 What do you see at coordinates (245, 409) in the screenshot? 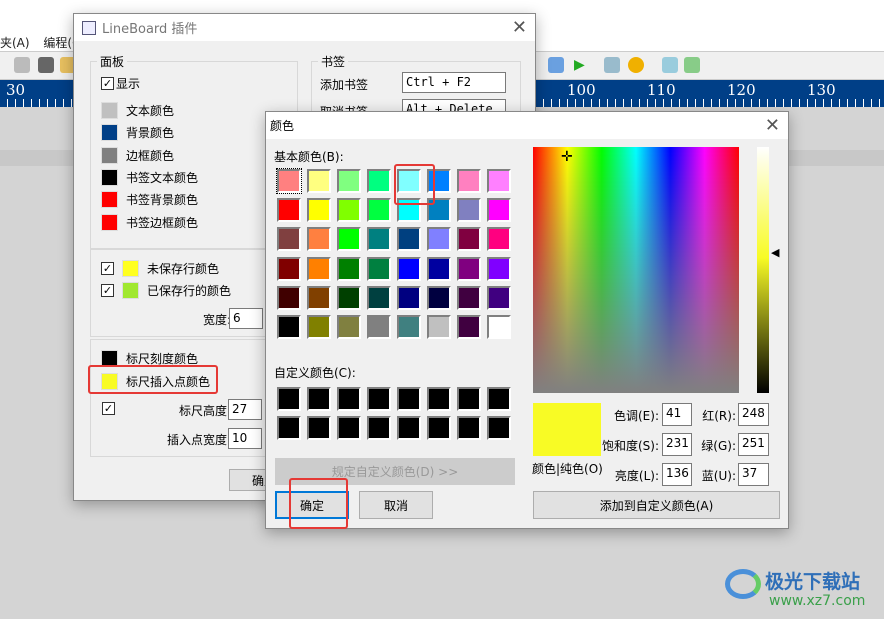
I see `ruler-height-input: 27` at bounding box center [245, 409].